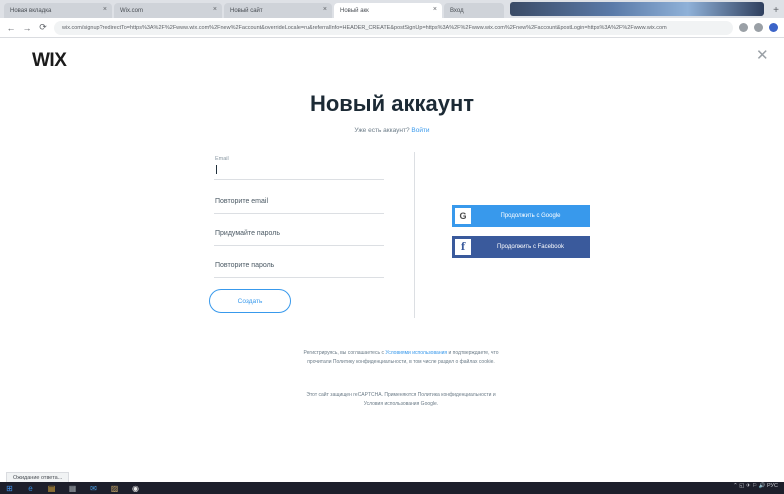 The image size is (784, 494). I want to click on reload-icon: ⟳, so click(43, 27).